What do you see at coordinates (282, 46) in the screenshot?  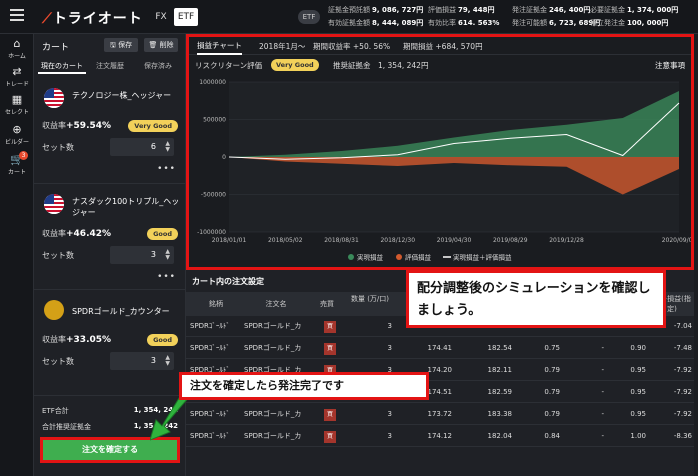 I see `period-select: 2018年1月～` at bounding box center [282, 46].